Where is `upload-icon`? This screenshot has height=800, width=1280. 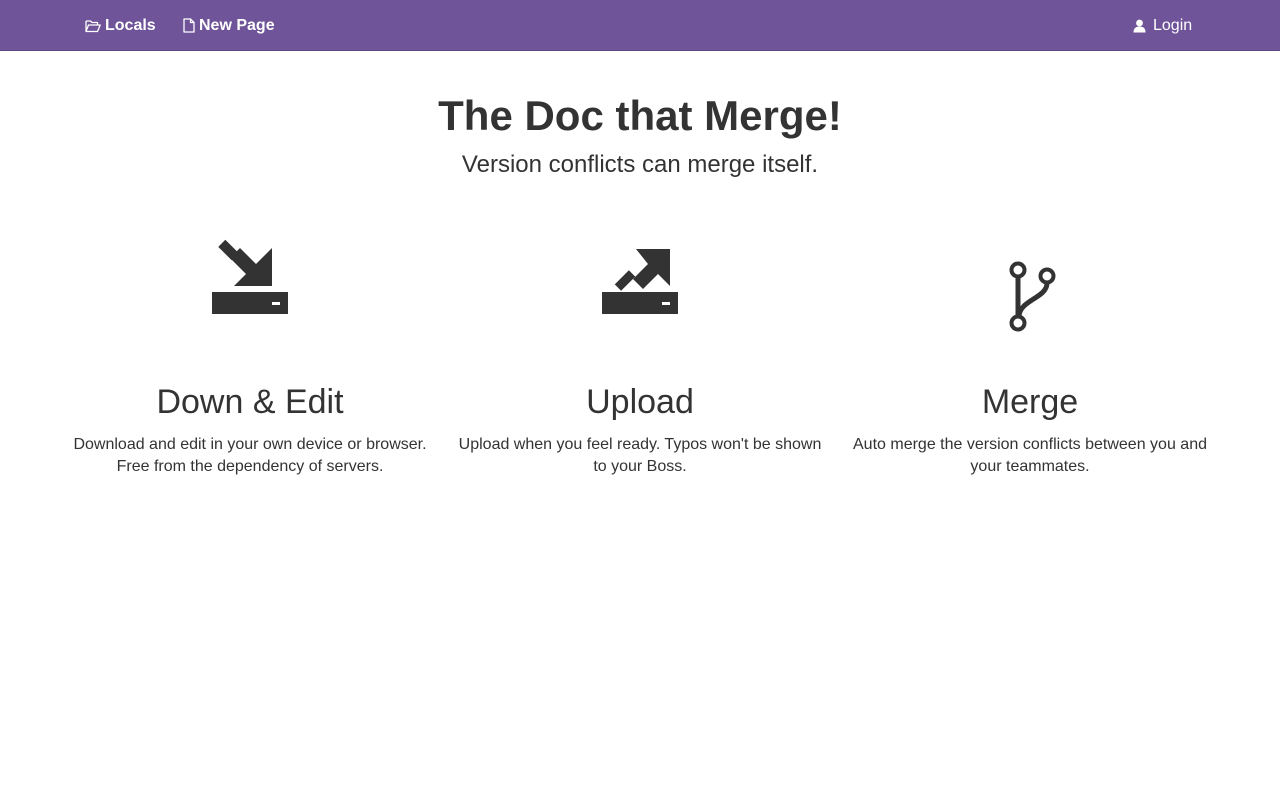
upload-icon is located at coordinates (640, 280).